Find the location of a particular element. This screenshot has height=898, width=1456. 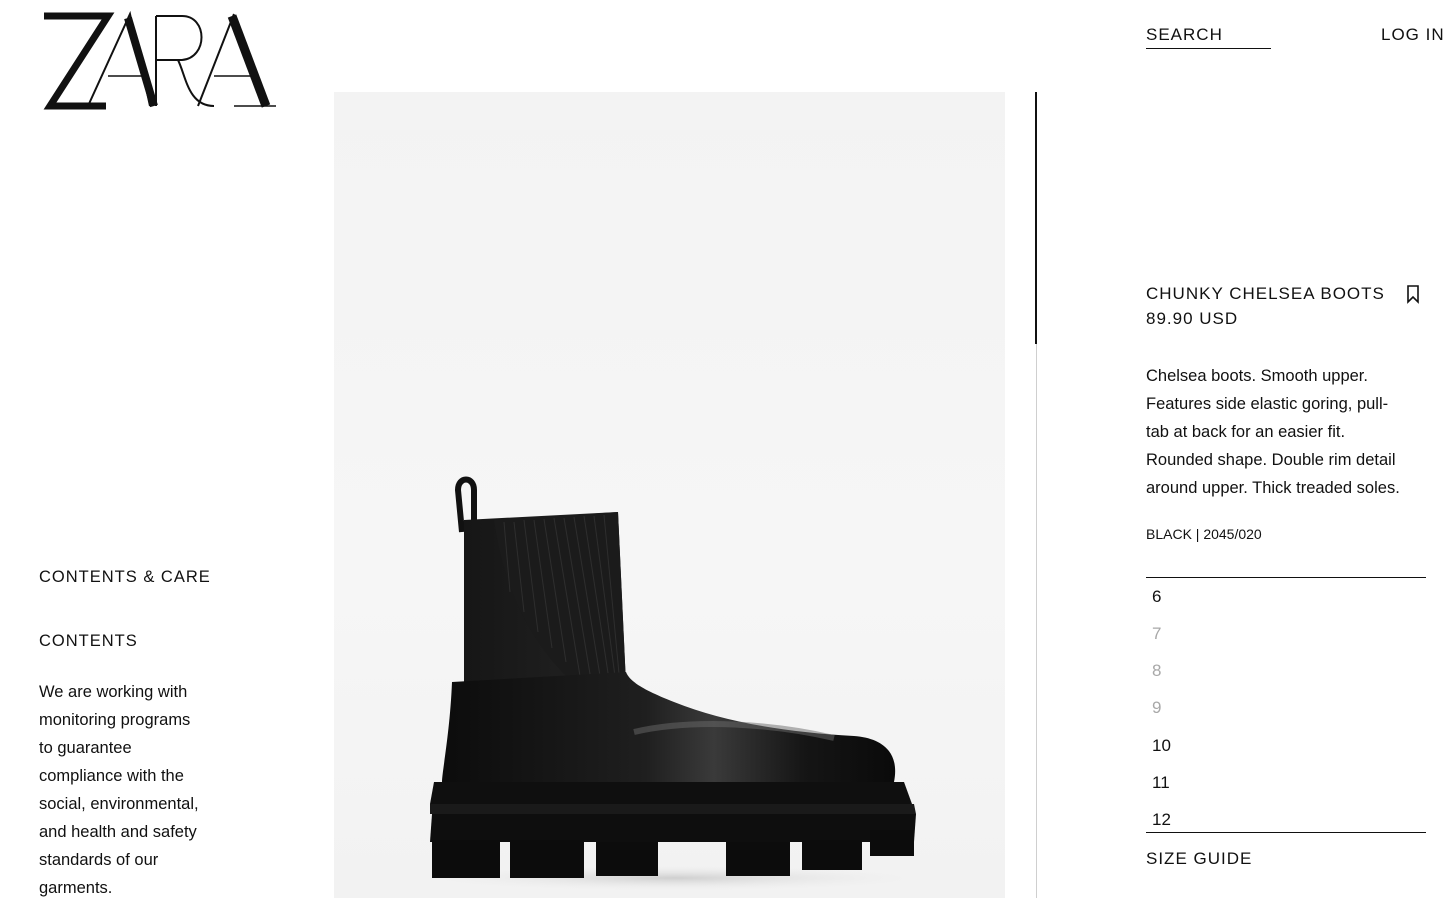

size-option-7: 7 is located at coordinates (1156, 634).